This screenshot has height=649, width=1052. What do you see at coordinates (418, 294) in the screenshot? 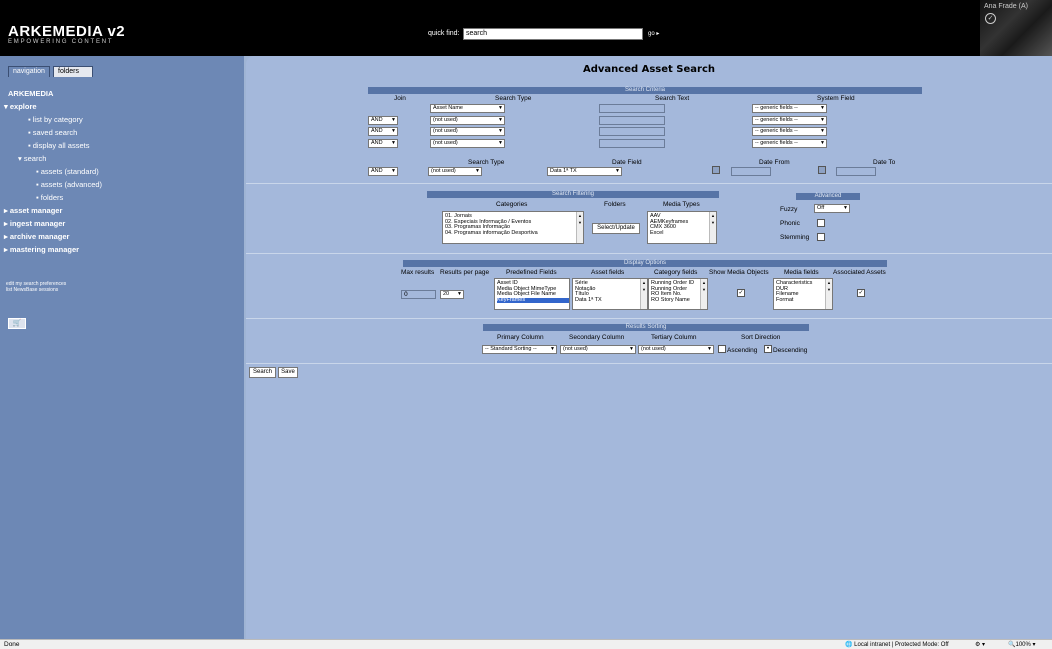
I see `max-results-input: 0` at bounding box center [418, 294].